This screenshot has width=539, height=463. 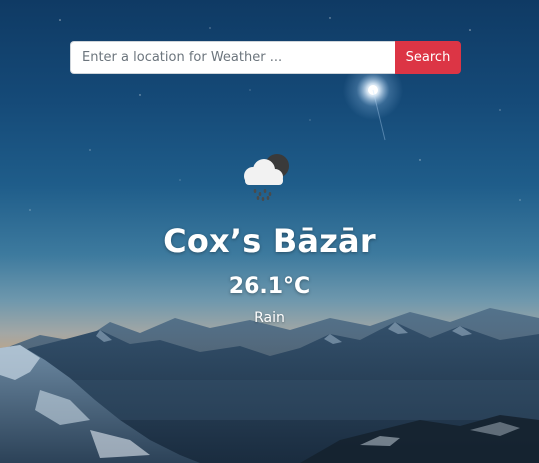 What do you see at coordinates (267, 176) in the screenshot?
I see `rain-cloud-moon-icon` at bounding box center [267, 176].